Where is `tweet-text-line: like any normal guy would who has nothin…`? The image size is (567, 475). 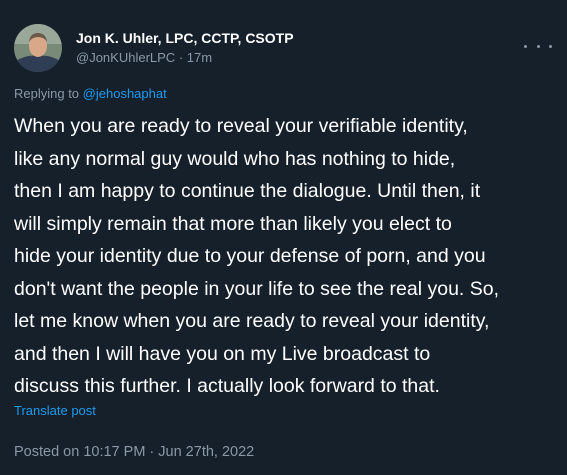 tweet-text-line: like any normal guy would who has nothin… is located at coordinates (235, 158).